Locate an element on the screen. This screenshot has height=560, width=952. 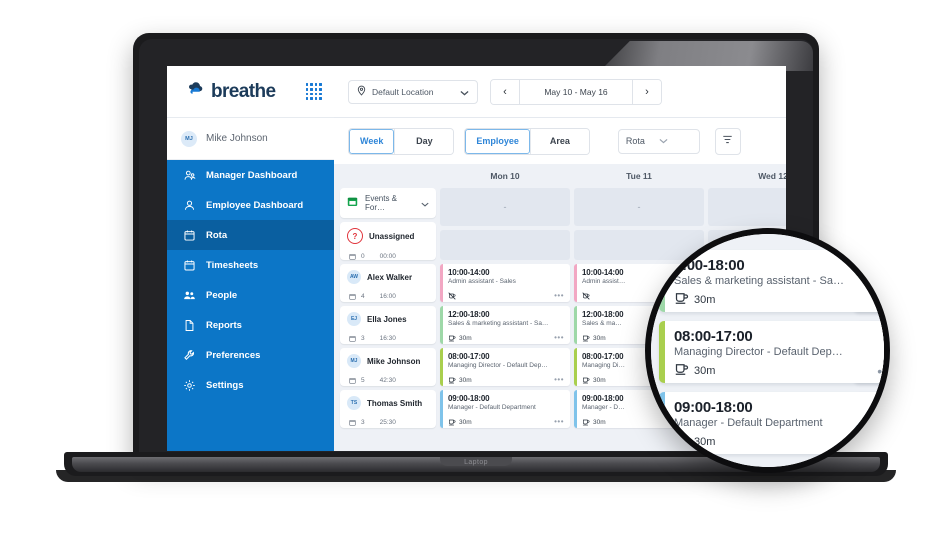
brand-logo: breathe is located at coordinates (232, 92).